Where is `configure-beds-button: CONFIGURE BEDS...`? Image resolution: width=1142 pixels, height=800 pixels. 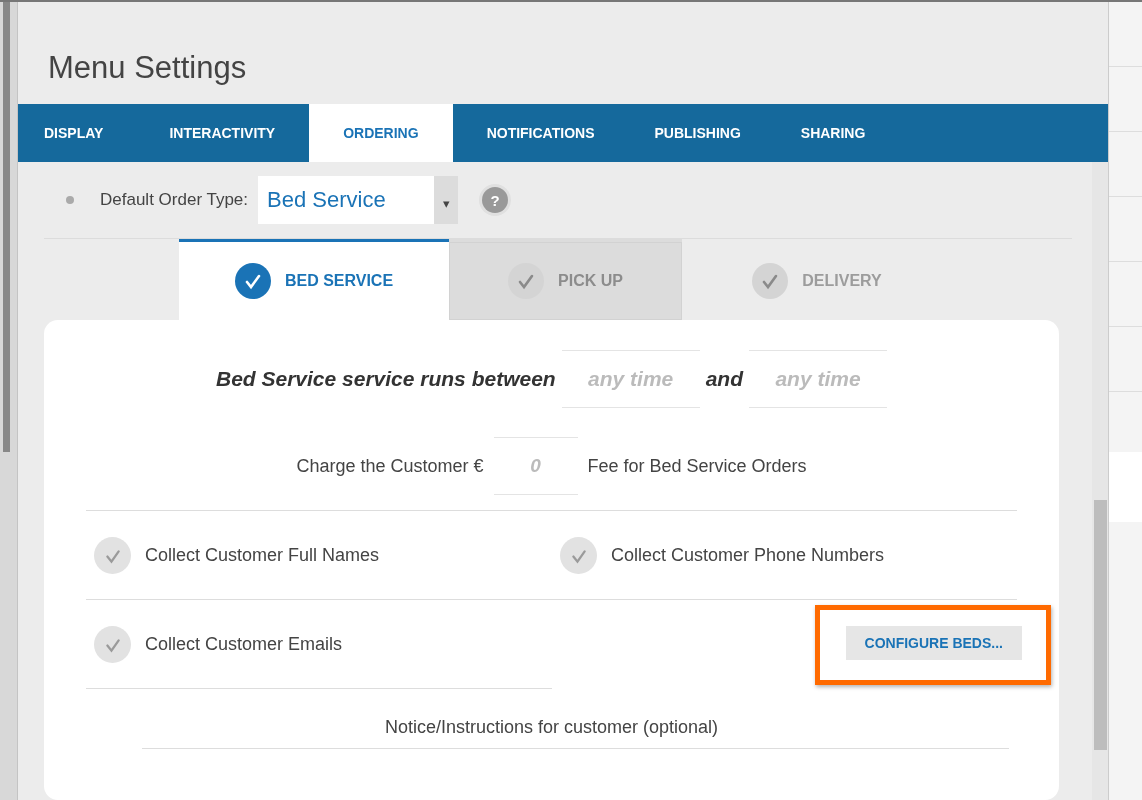
configure-beds-button: CONFIGURE BEDS... is located at coordinates (933, 642).